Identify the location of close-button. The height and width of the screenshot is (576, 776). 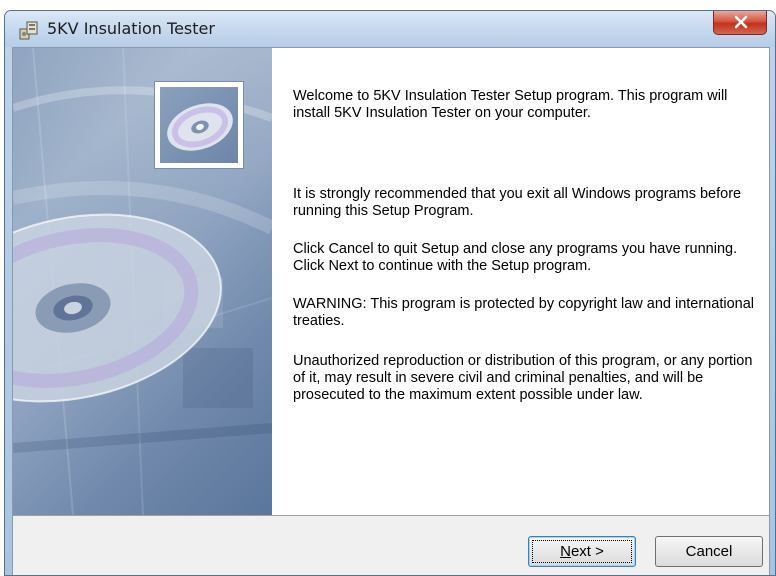
(740, 23).